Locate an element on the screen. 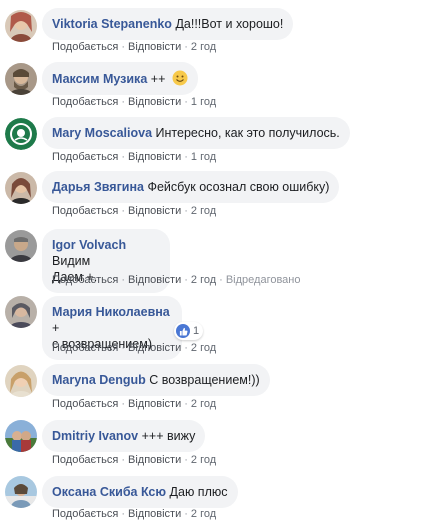 This screenshot has width=432, height=525. comment-text: С возвращением!)) is located at coordinates (204, 380).